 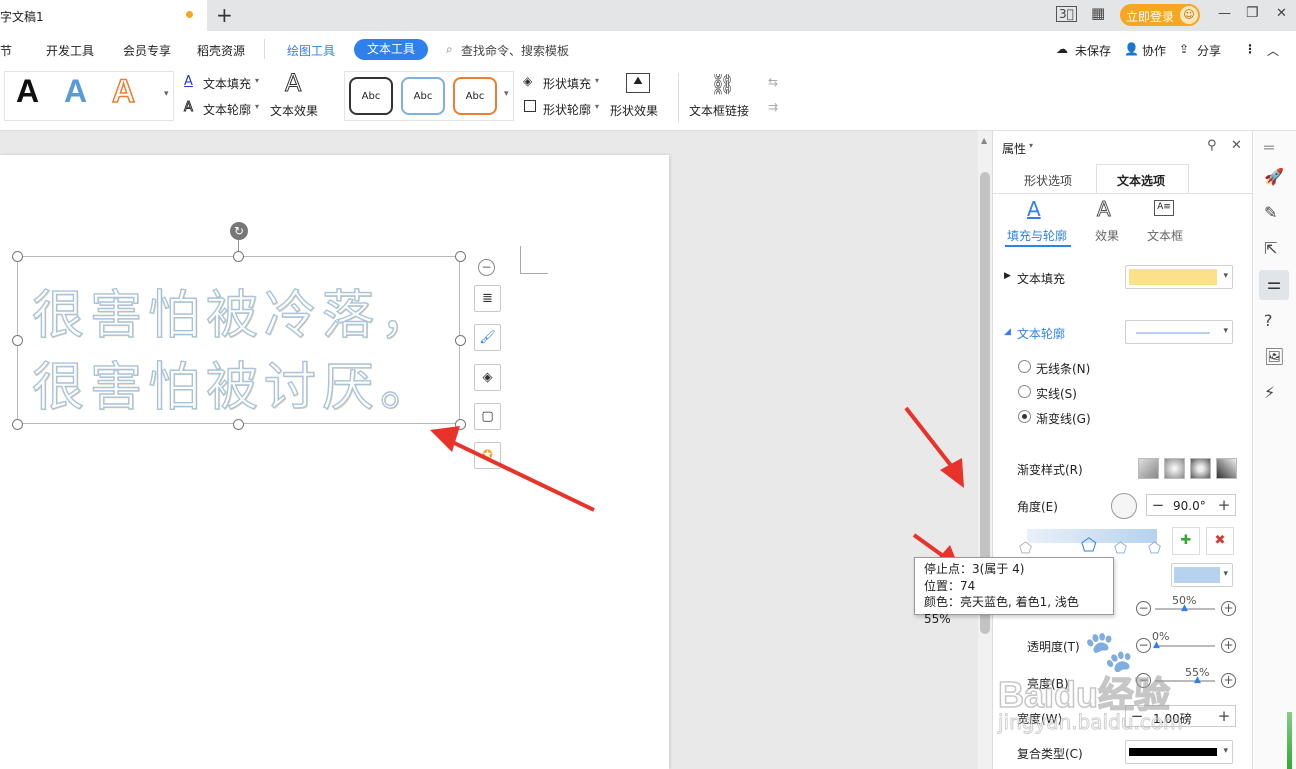 What do you see at coordinates (1041, 333) in the screenshot?
I see `text-outline-section: 文本轮廓` at bounding box center [1041, 333].